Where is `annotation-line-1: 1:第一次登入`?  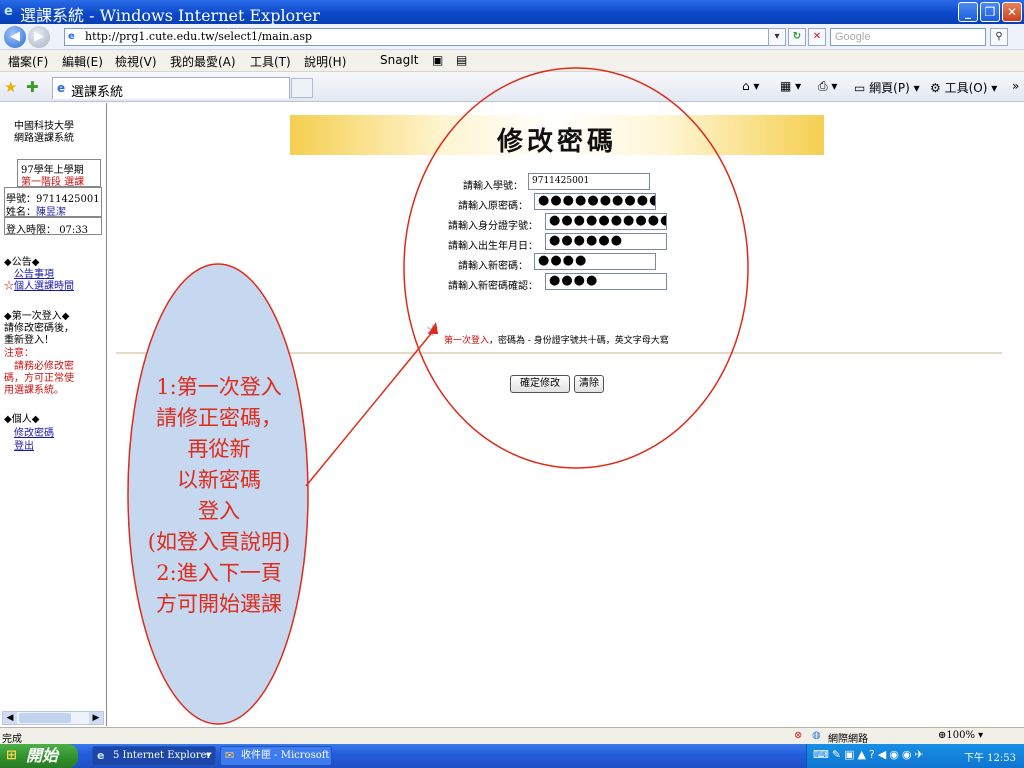
annotation-line-1: 1:第一次登入 is located at coordinates (219, 387).